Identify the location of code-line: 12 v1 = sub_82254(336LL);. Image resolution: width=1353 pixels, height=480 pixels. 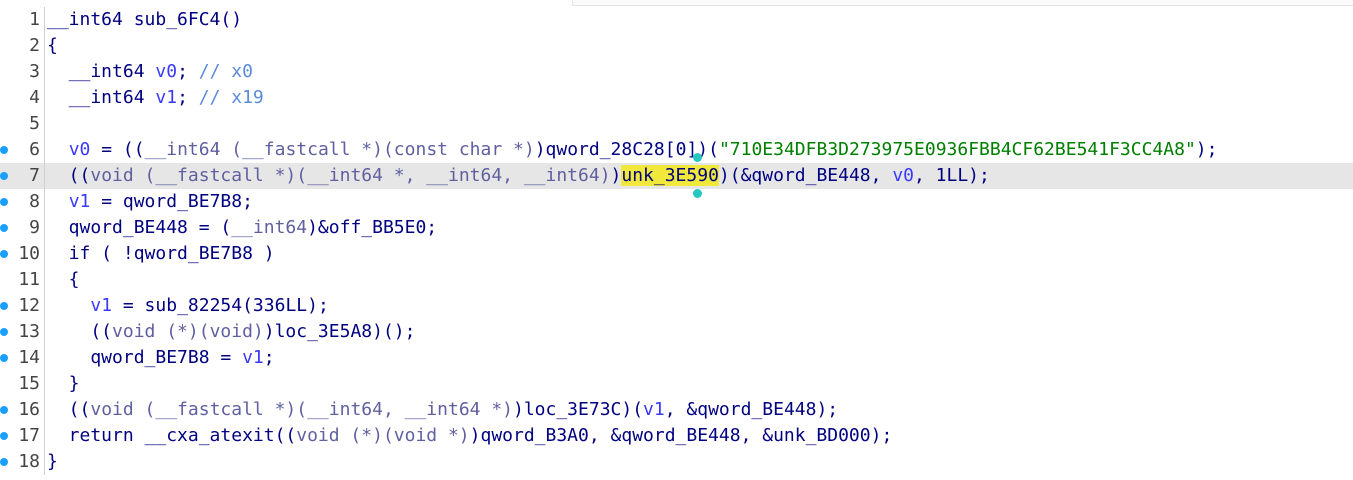
(676, 306).